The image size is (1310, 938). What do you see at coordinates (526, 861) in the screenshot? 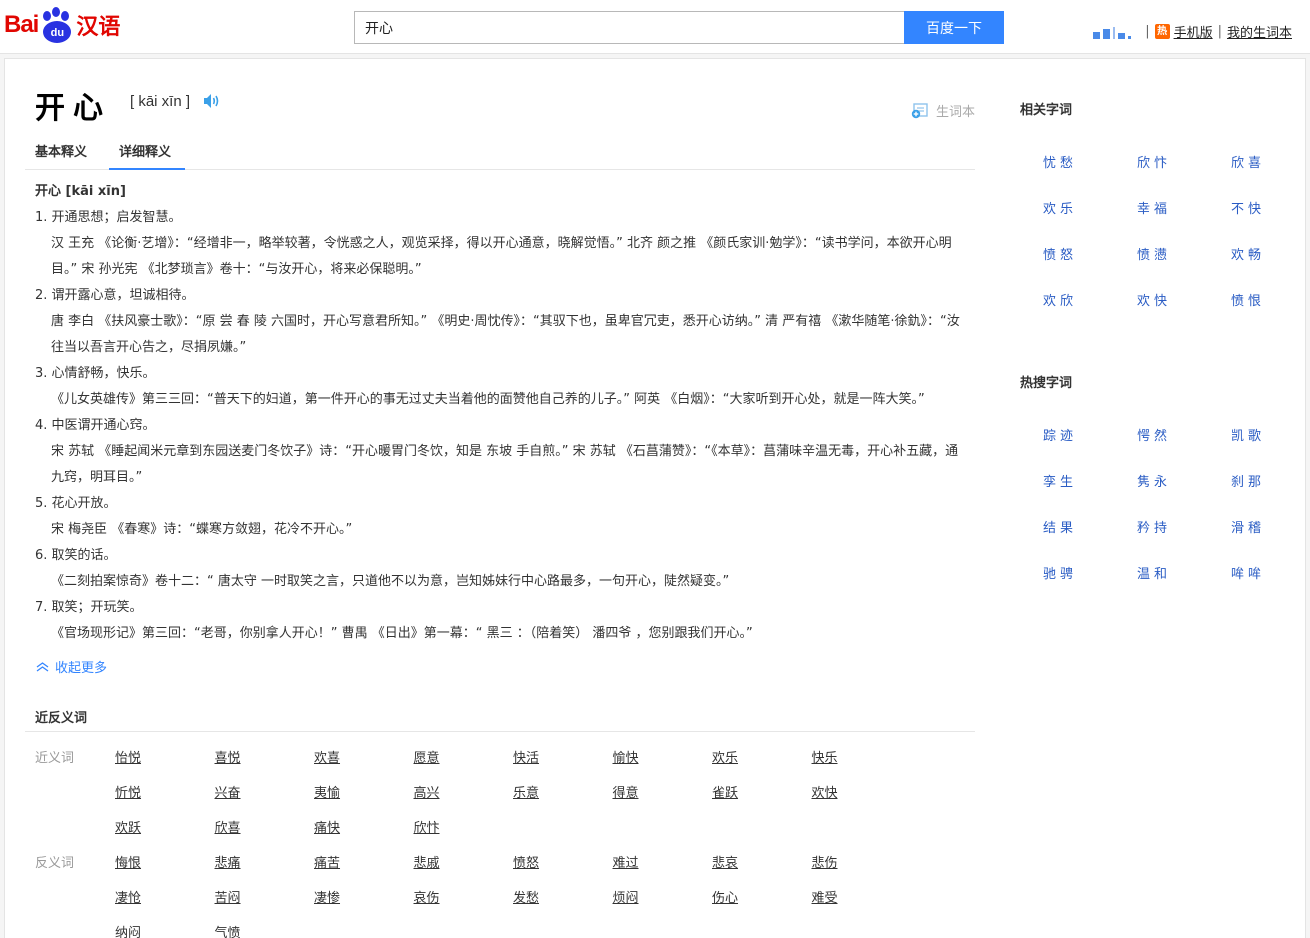
I see `antonym-word: 愤怒` at bounding box center [526, 861].